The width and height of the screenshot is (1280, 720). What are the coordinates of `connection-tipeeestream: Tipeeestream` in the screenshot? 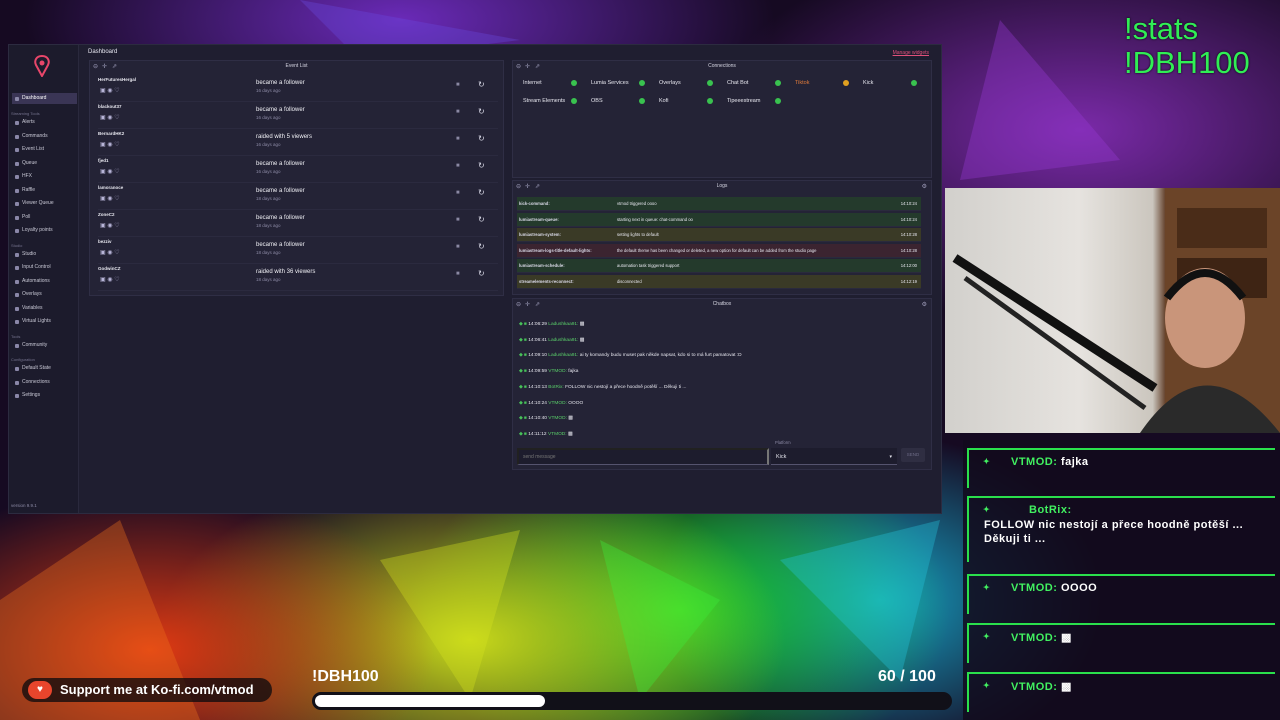 It's located at (754, 101).